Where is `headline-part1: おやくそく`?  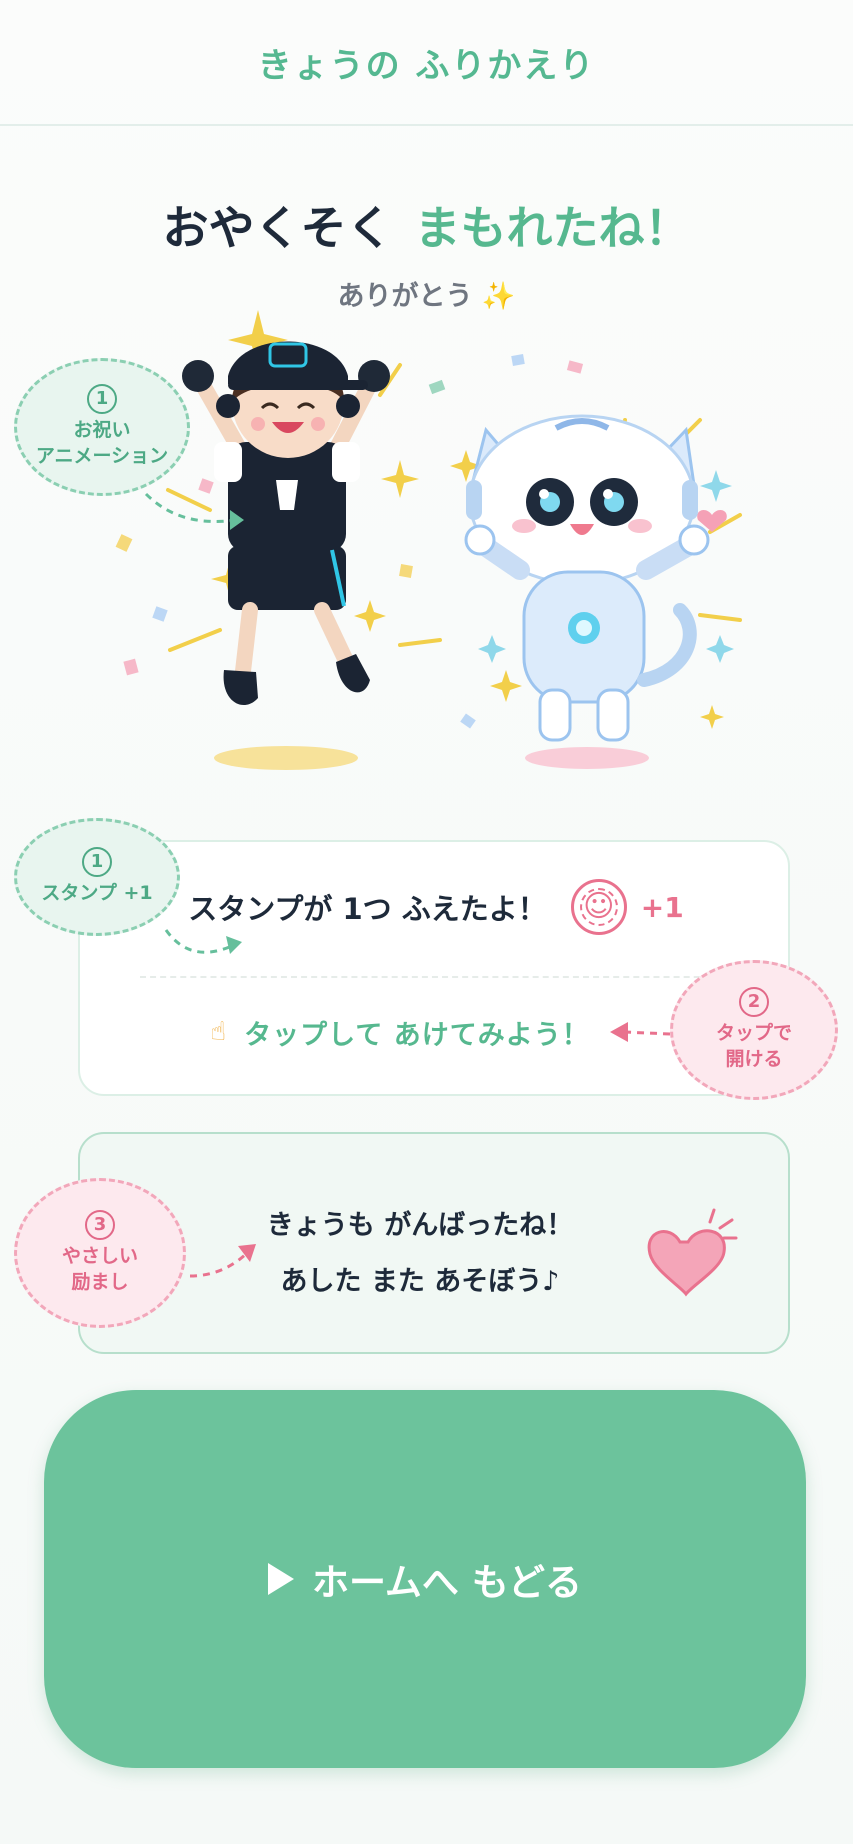
headline-part1: おやくそく is located at coordinates (277, 228).